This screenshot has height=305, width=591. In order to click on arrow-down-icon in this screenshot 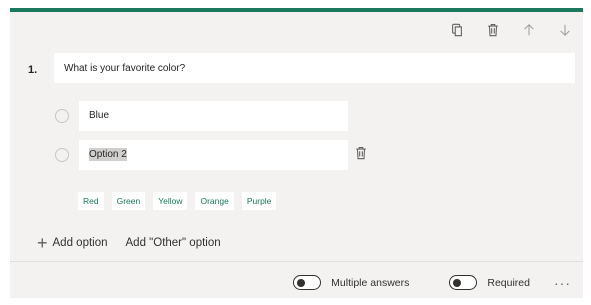, I will do `click(565, 30)`.